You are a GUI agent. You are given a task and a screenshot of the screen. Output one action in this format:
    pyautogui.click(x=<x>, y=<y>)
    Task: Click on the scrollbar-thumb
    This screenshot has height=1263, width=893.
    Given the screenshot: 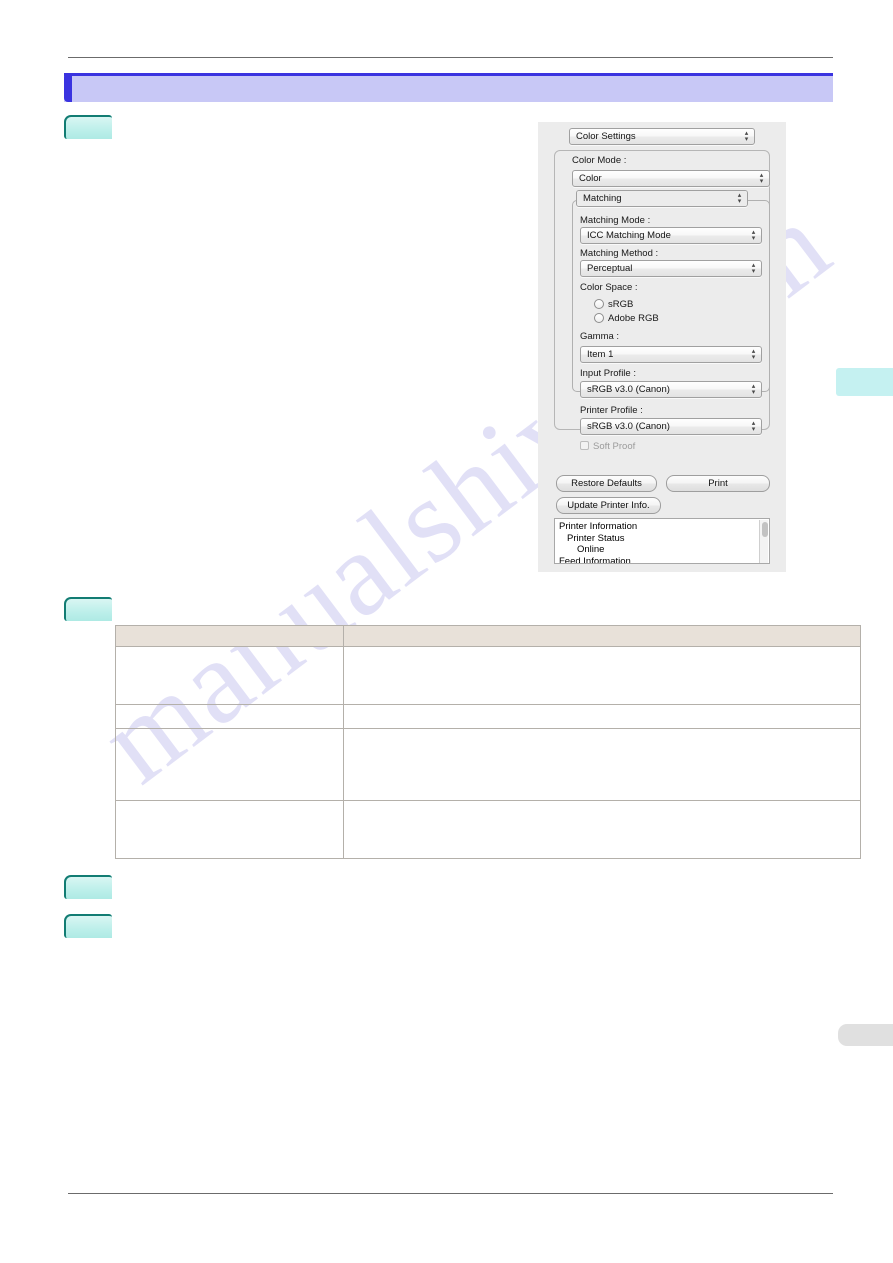 What is the action you would take?
    pyautogui.click(x=764, y=529)
    